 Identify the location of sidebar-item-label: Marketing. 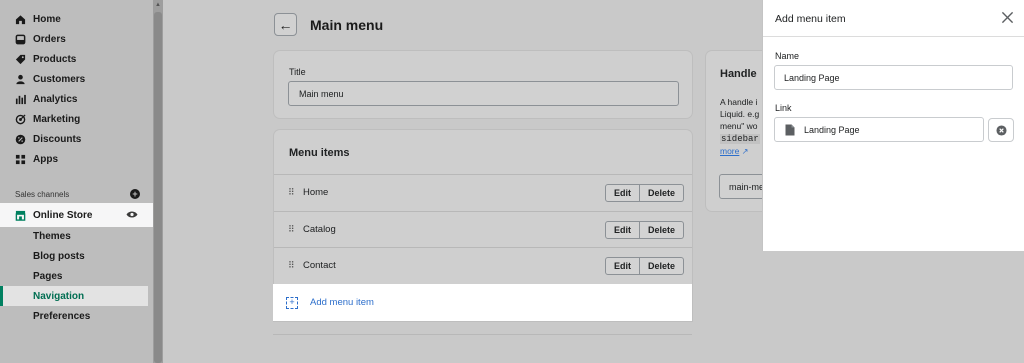
(57, 119).